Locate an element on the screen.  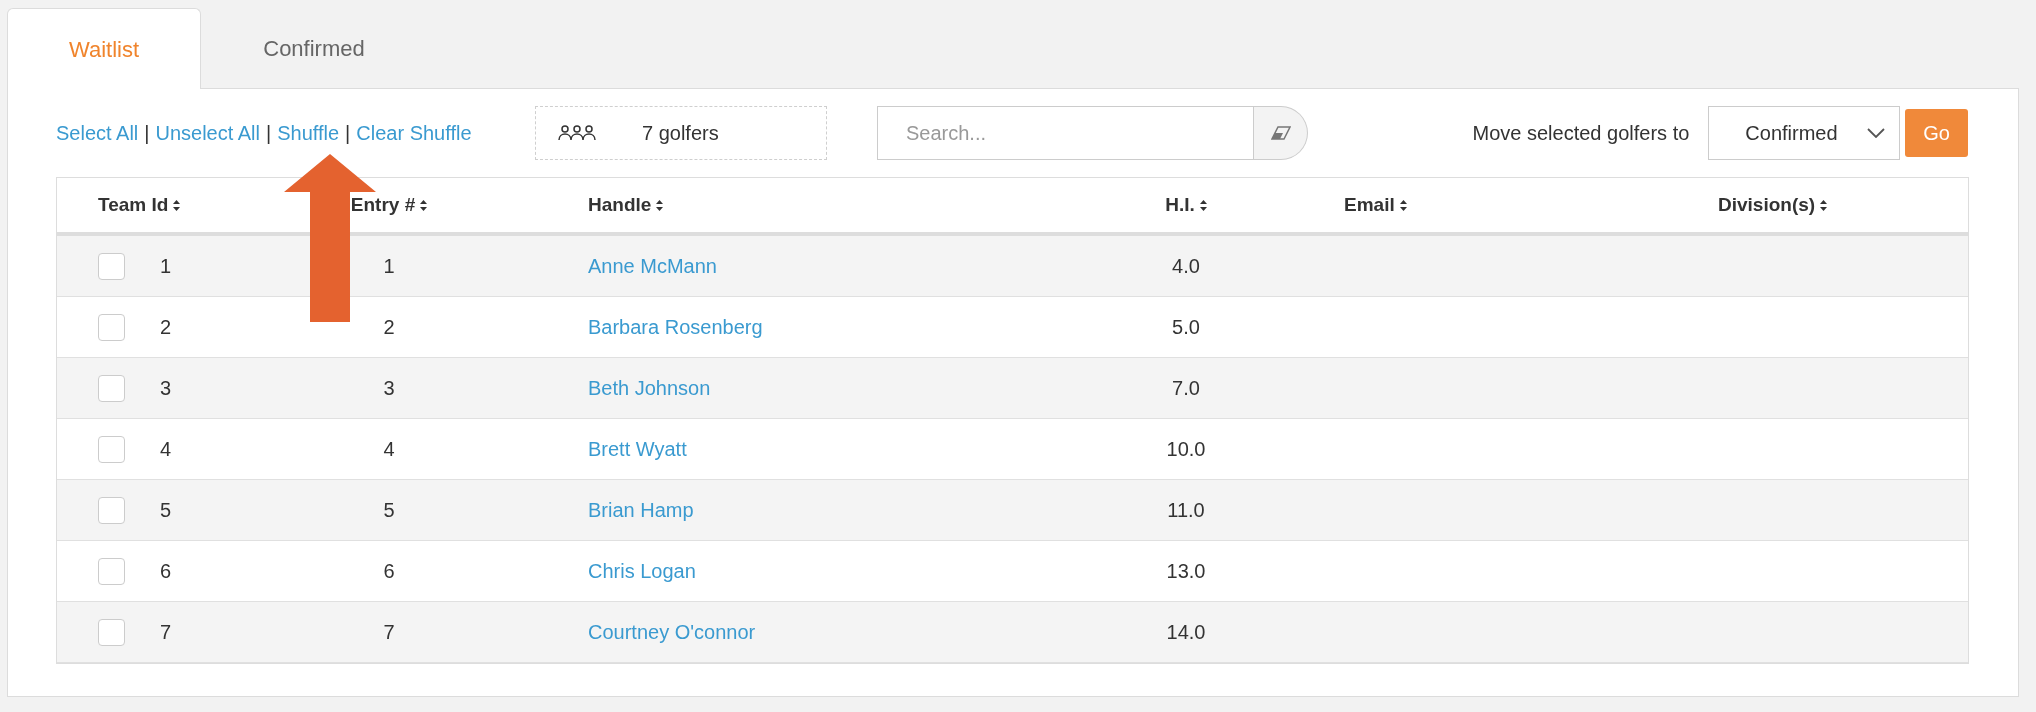
golfer-link: Anne McMann is located at coordinates (652, 266).